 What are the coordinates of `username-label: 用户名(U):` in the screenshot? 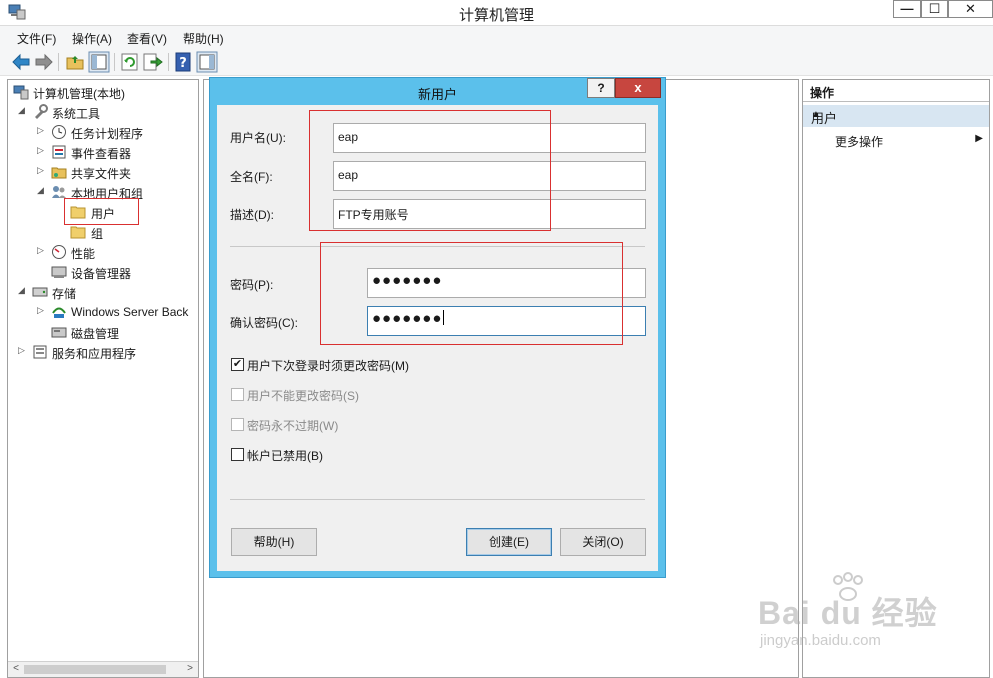 It's located at (258, 138).